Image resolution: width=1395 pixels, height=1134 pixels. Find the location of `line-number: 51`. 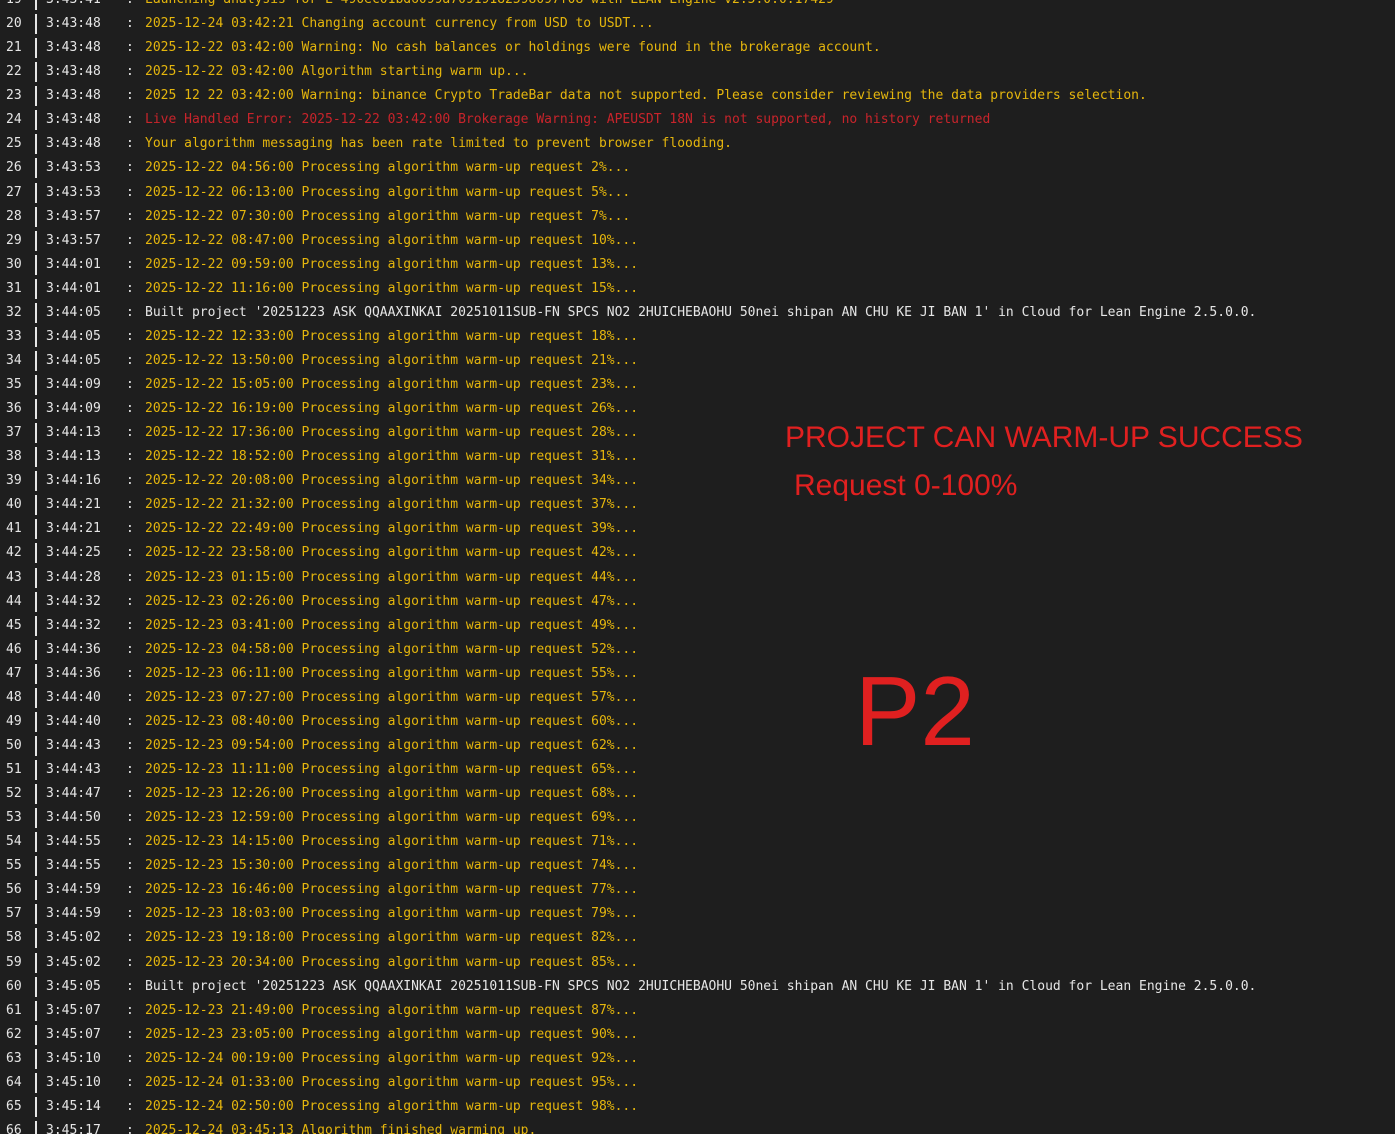

line-number: 51 is located at coordinates (14, 769).